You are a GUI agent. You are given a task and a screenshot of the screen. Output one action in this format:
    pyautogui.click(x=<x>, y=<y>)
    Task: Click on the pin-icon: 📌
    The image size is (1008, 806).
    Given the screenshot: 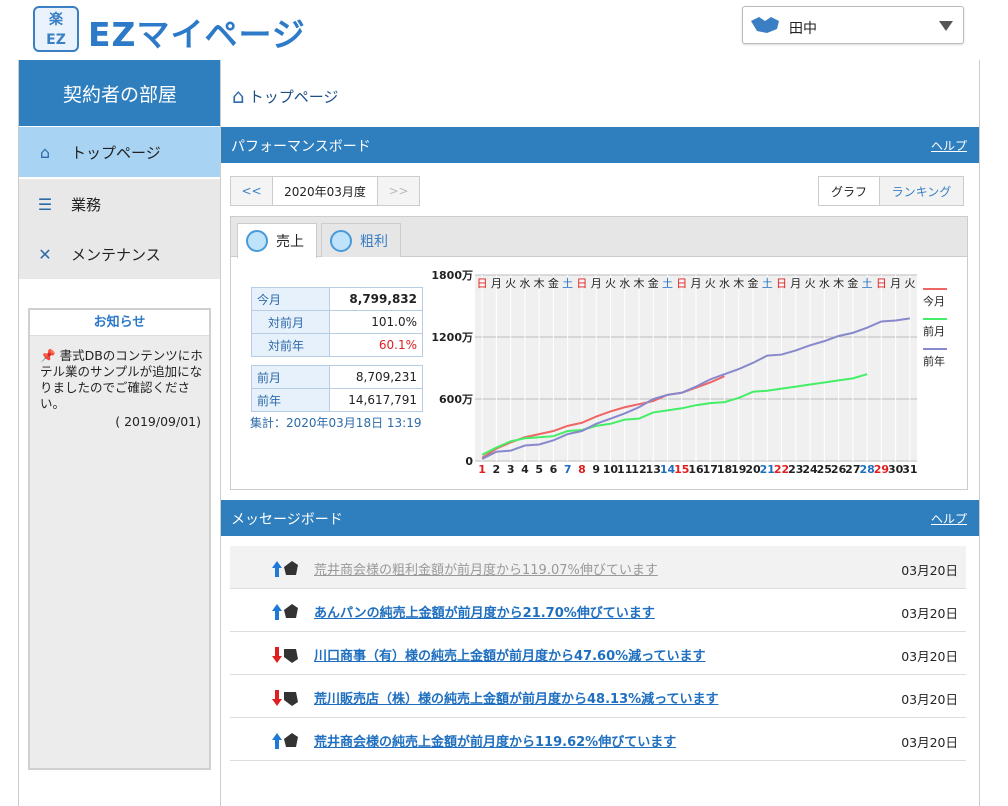 What is the action you would take?
    pyautogui.click(x=48, y=355)
    